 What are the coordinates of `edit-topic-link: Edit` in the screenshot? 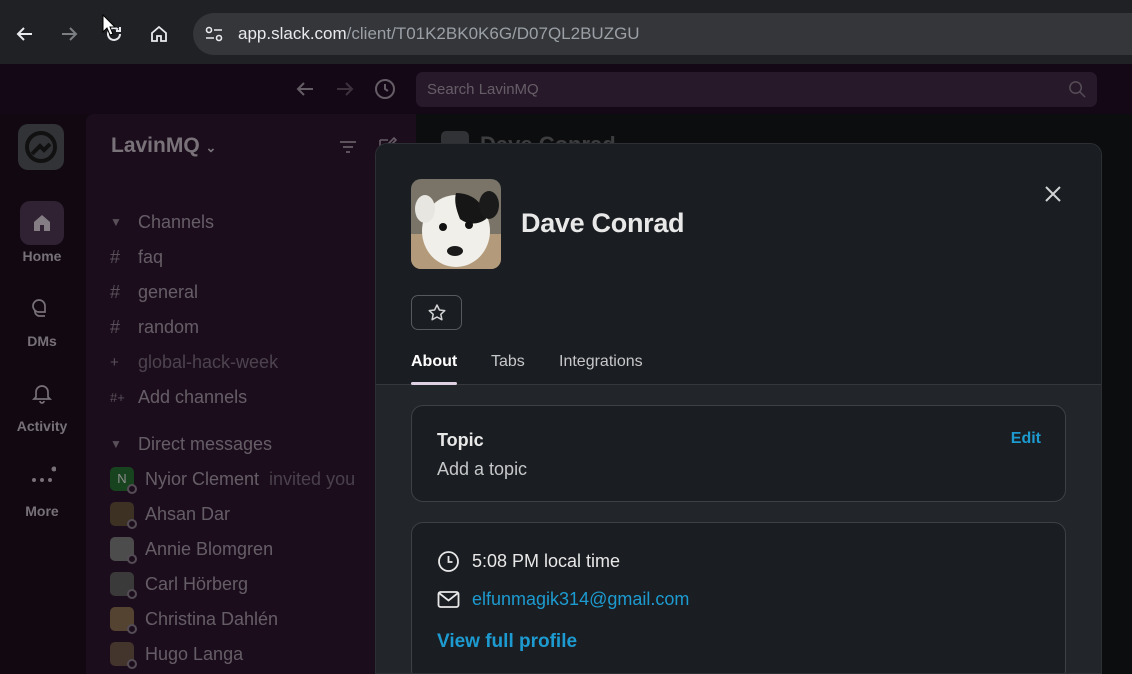 It's located at (1026, 439).